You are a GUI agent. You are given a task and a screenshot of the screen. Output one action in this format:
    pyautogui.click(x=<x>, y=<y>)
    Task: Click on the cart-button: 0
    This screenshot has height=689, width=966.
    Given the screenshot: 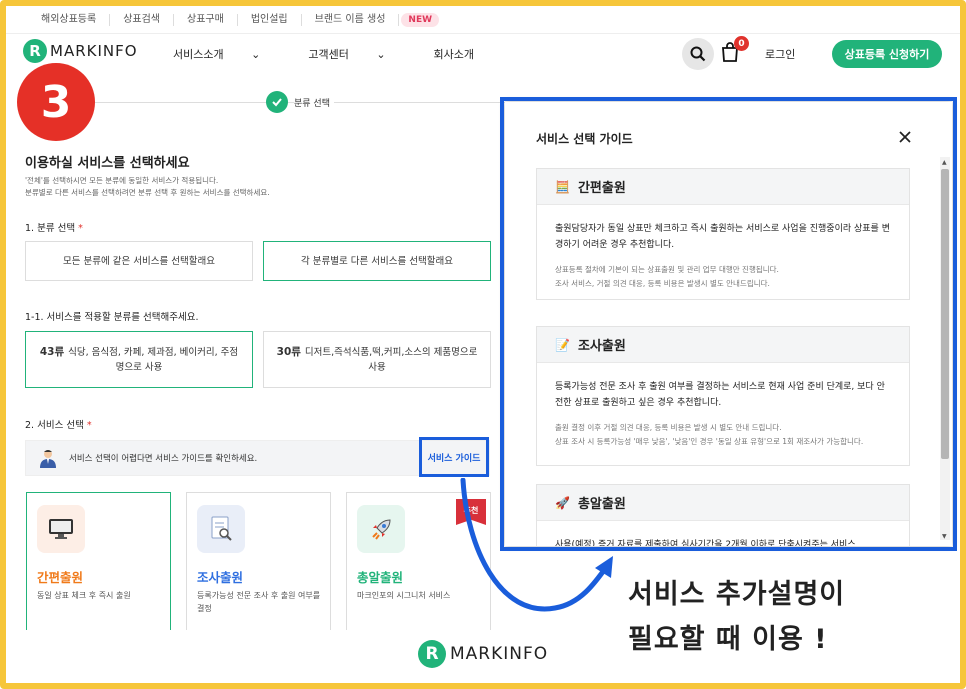 What is the action you would take?
    pyautogui.click(x=735, y=50)
    